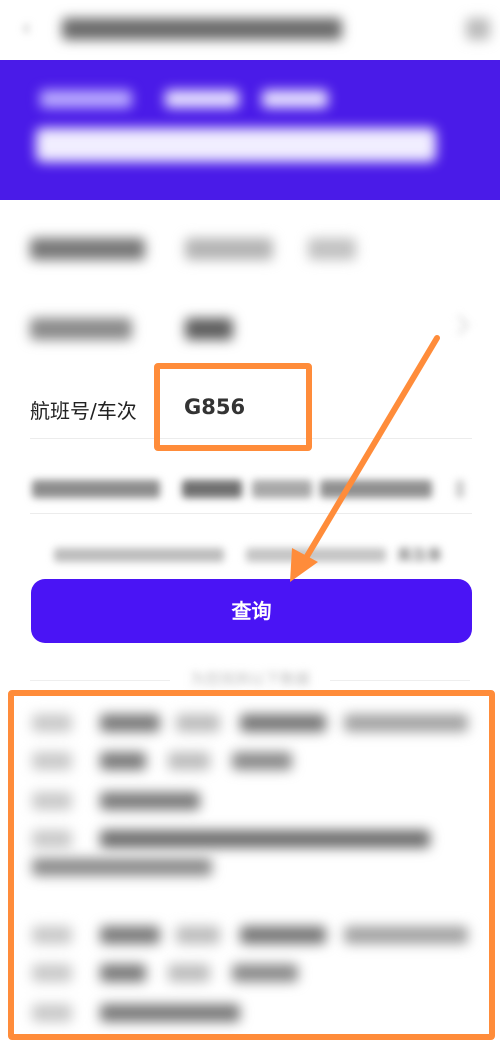  What do you see at coordinates (459, 325) in the screenshot?
I see `chevron-right-icon` at bounding box center [459, 325].